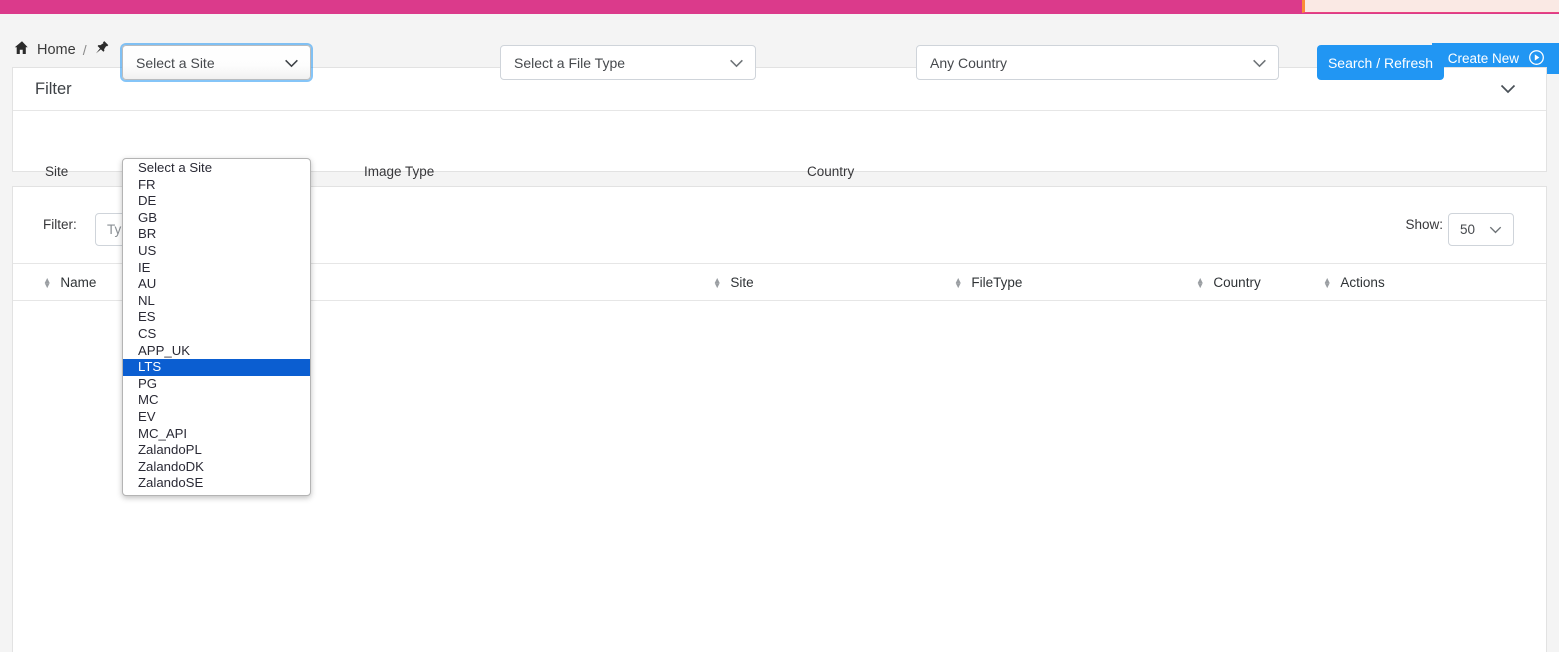 Image resolution: width=1559 pixels, height=652 pixels. Describe the element at coordinates (1424, 224) in the screenshot. I see `show-entries-label: Show:` at that location.